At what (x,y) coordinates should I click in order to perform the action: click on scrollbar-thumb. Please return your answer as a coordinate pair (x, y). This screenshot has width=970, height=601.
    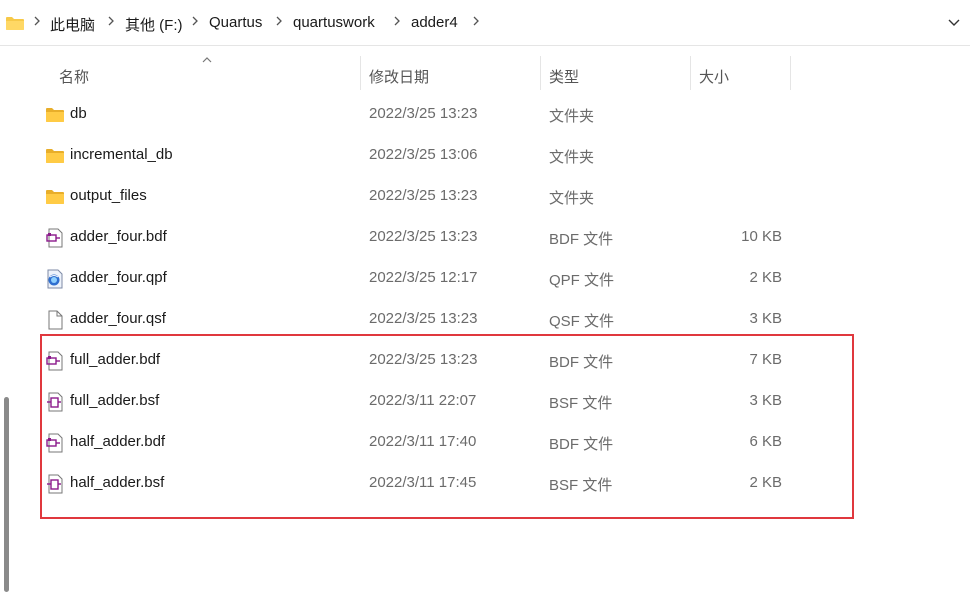
    Looking at the image, I should click on (6, 494).